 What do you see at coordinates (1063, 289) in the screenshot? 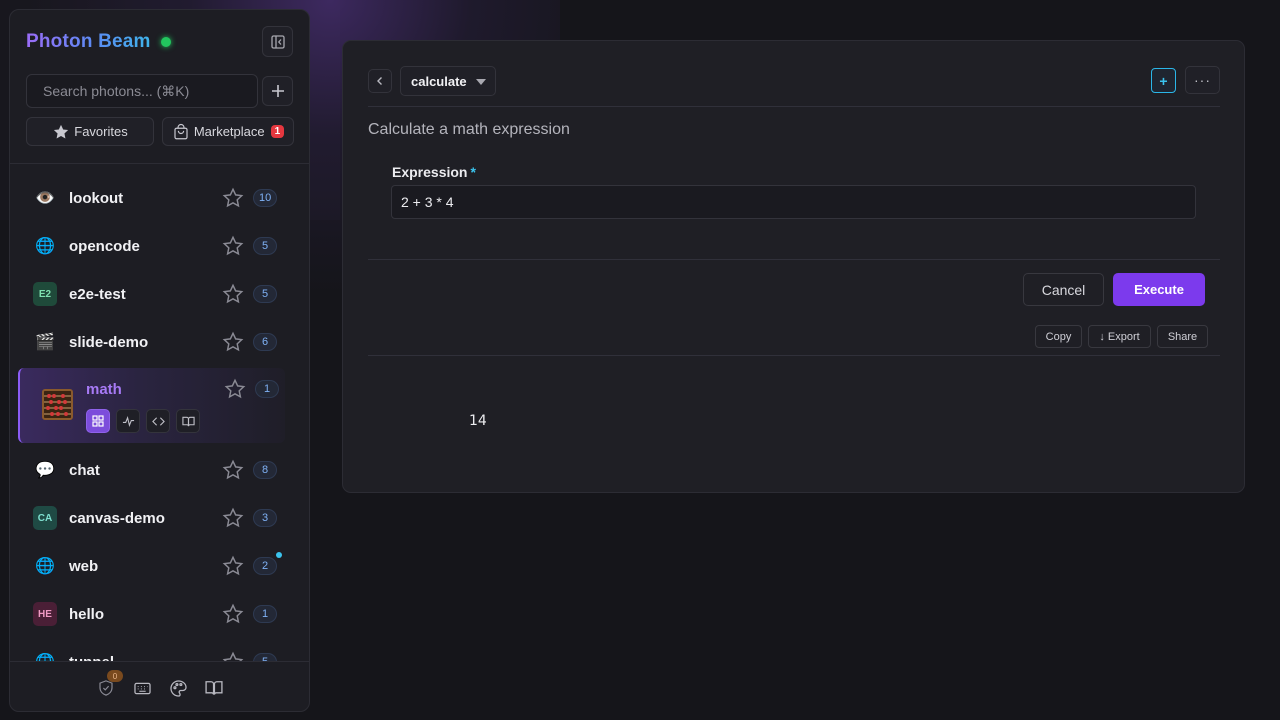
I see `cancel-button: Cancel` at bounding box center [1063, 289].